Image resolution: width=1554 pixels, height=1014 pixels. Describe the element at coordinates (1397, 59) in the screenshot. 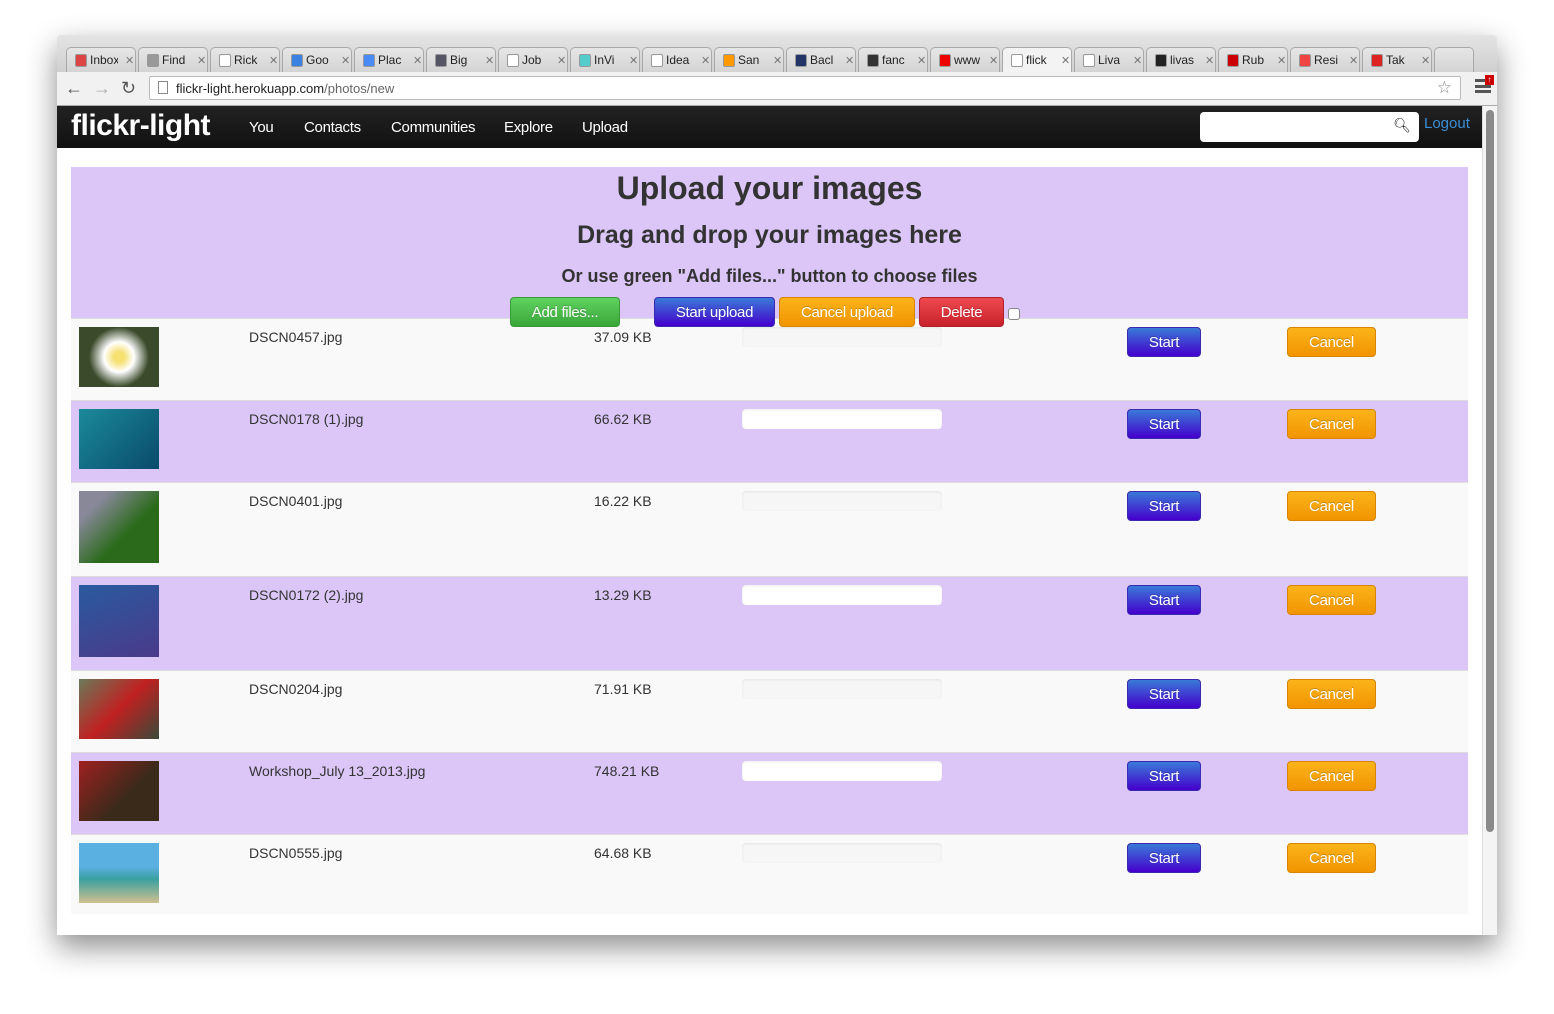

I see `browser-tab: Tak ✕` at that location.